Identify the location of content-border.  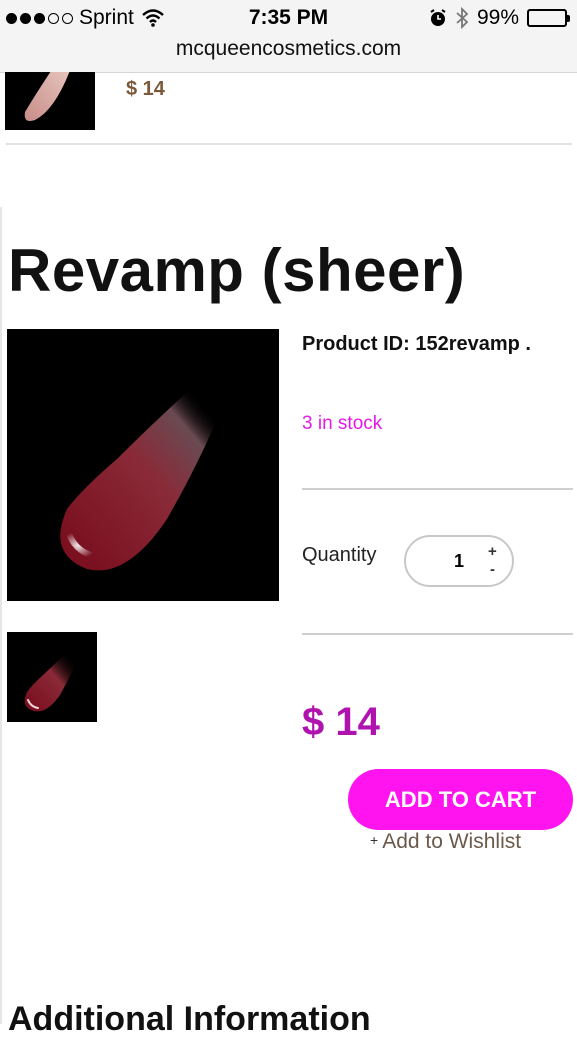
(1, 615).